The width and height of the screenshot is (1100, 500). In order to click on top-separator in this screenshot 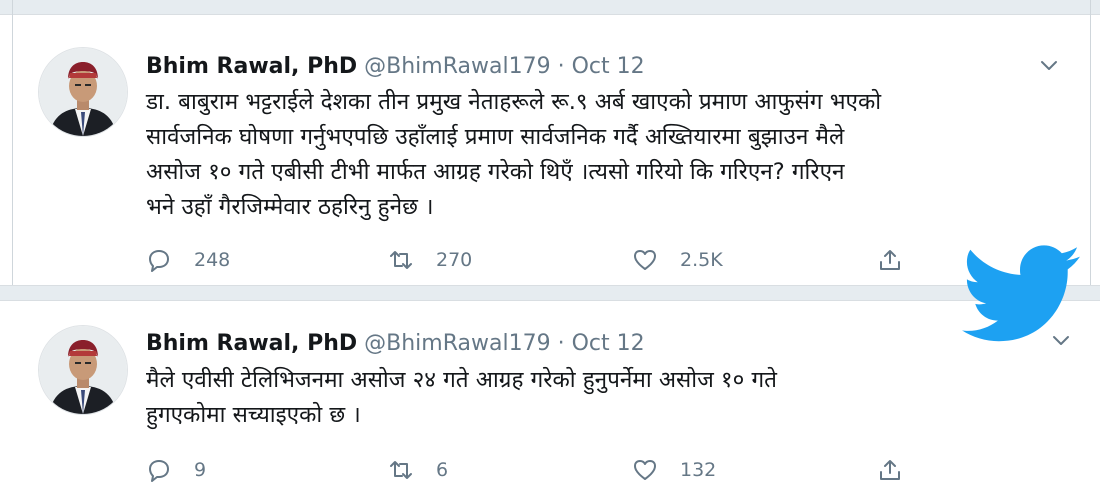, I will do `click(550, 7)`.